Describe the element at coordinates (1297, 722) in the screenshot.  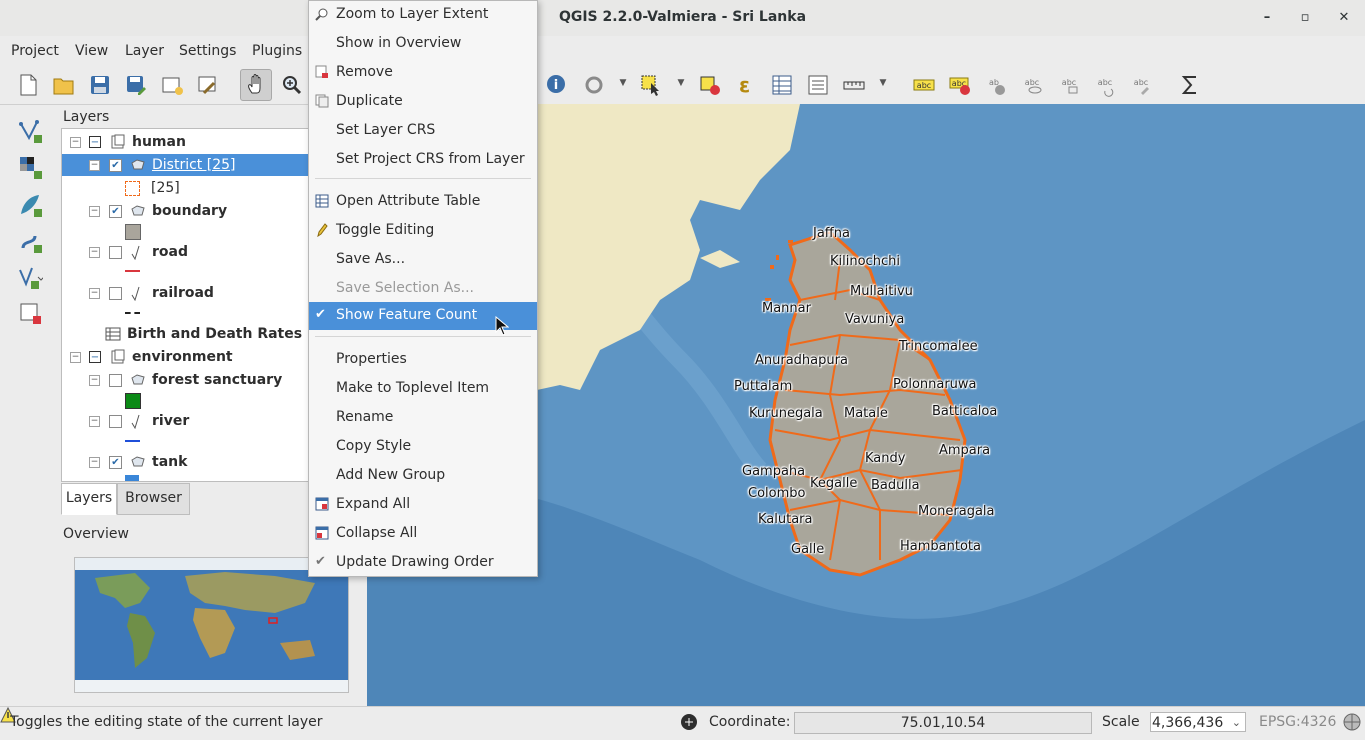
I see `crs-status: EPSG:4326` at that location.